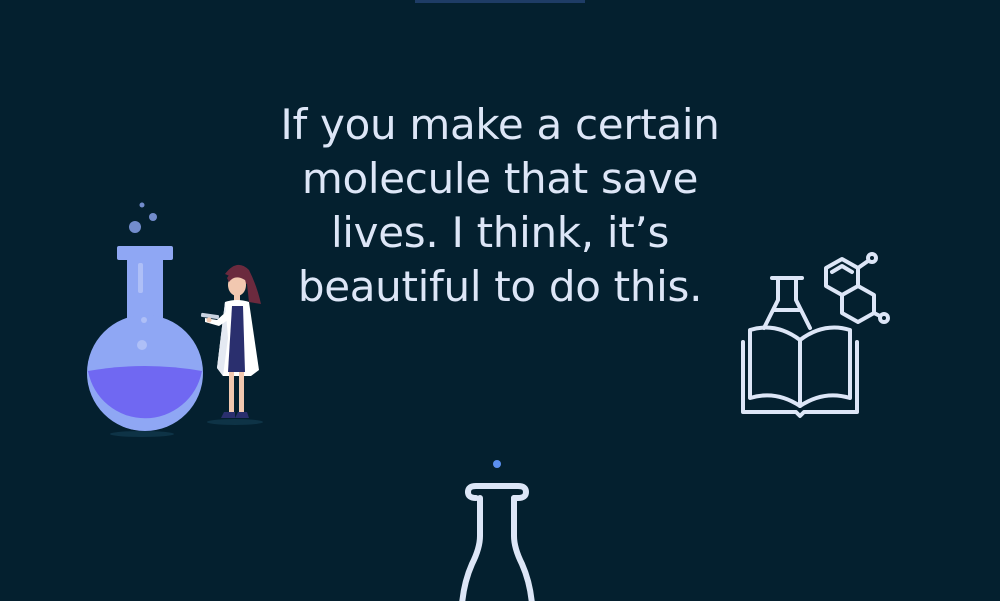  Describe the element at coordinates (497, 530) in the screenshot. I see `erlenmeyer-flask-icon` at that location.